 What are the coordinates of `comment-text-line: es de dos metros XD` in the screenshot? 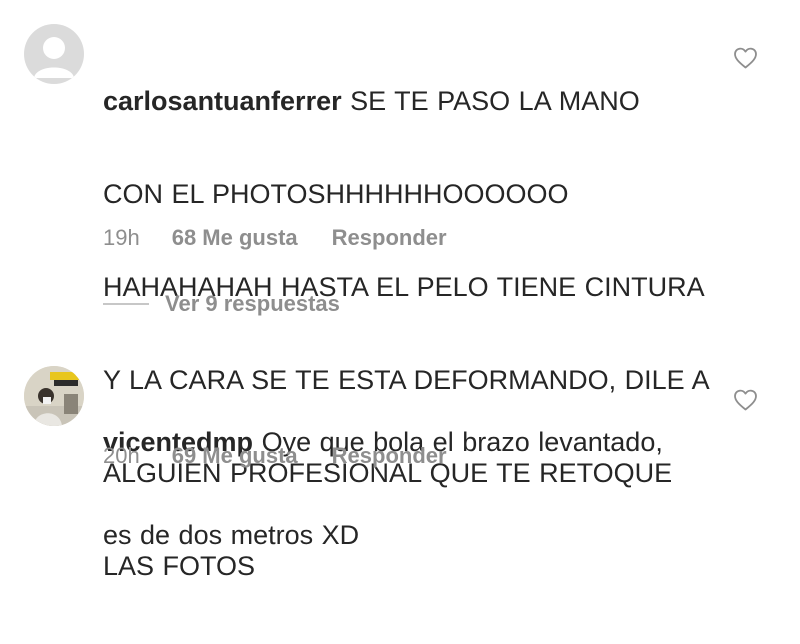 It's located at (231, 535).